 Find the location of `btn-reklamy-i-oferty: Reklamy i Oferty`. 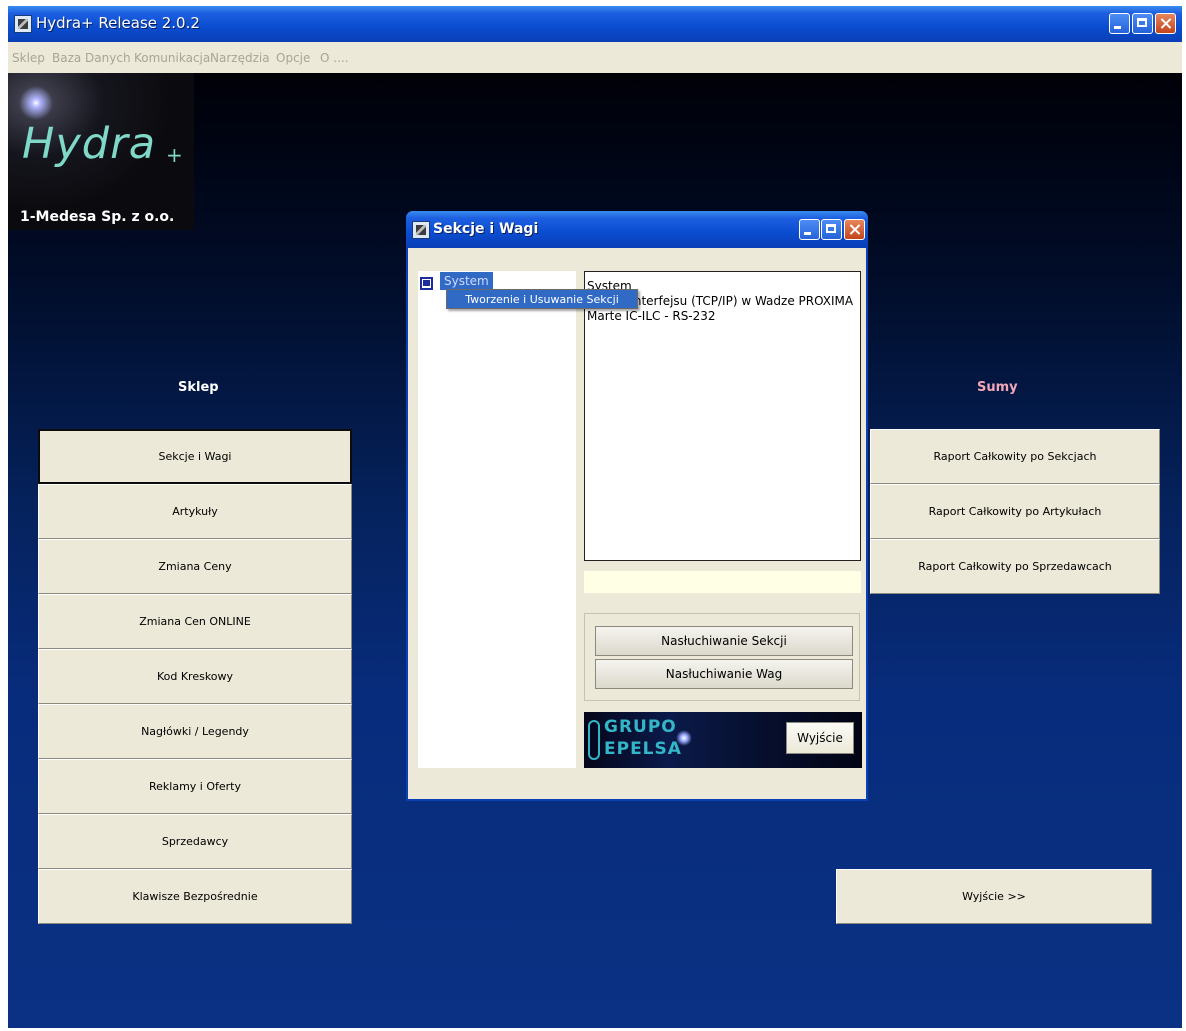

btn-reklamy-i-oferty: Reklamy i Oferty is located at coordinates (195, 786).